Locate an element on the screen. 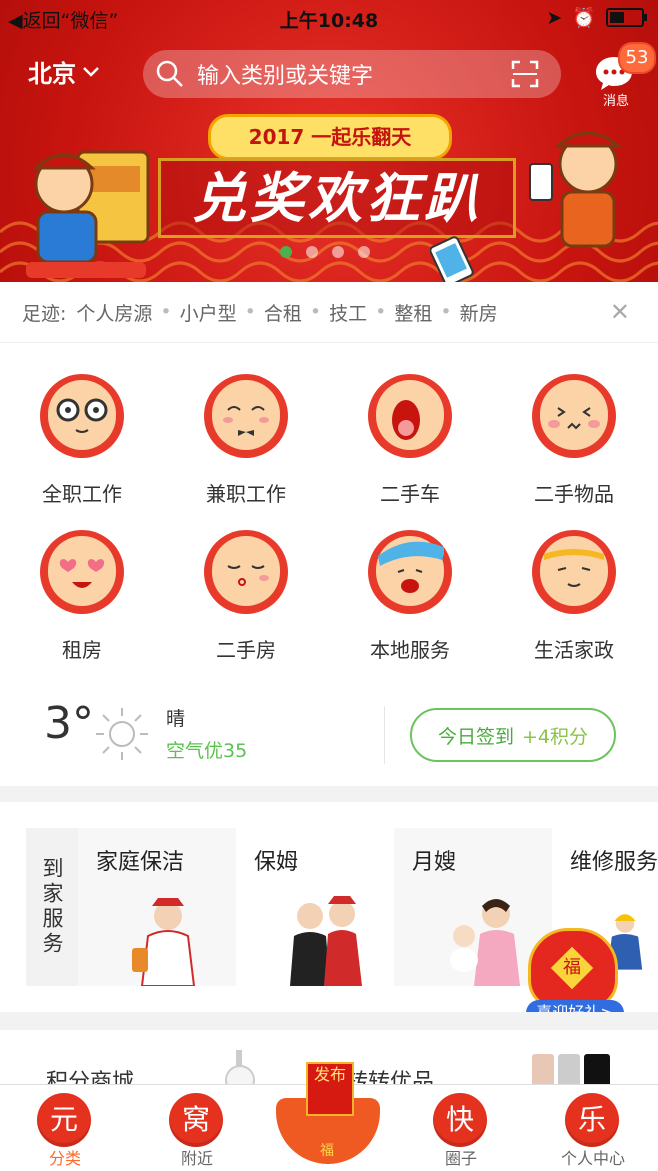  category-local-service: 本地服务 is located at coordinates (410, 580).